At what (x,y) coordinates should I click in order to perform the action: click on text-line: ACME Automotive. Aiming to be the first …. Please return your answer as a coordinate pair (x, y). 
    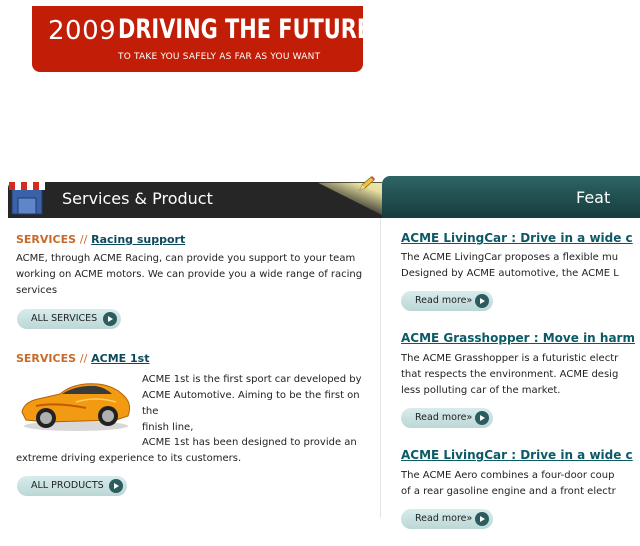
    Looking at the image, I should click on (251, 403).